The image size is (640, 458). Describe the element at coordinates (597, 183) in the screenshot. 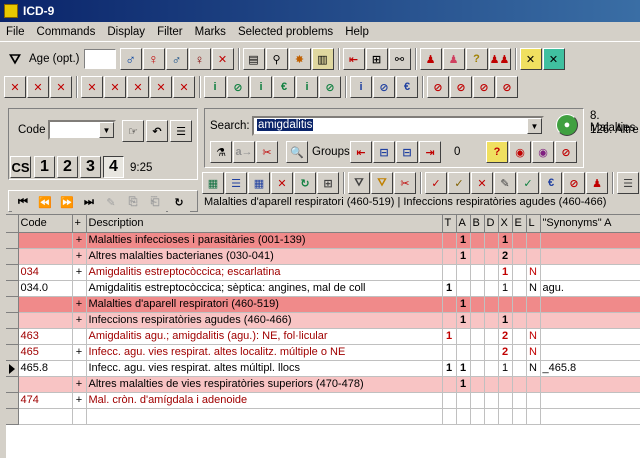

I see `person-icon: ♟` at that location.